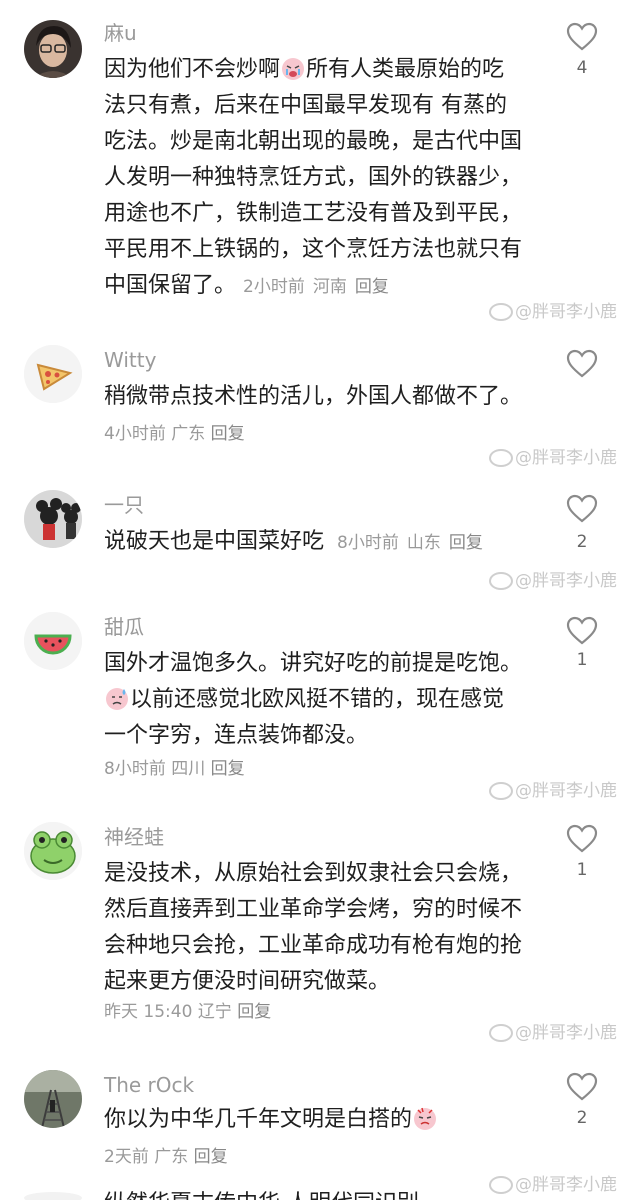 Image resolution: width=623 pixels, height=1200 pixels. Describe the element at coordinates (135, 434) in the screenshot. I see `comment-time: 4小时前` at that location.